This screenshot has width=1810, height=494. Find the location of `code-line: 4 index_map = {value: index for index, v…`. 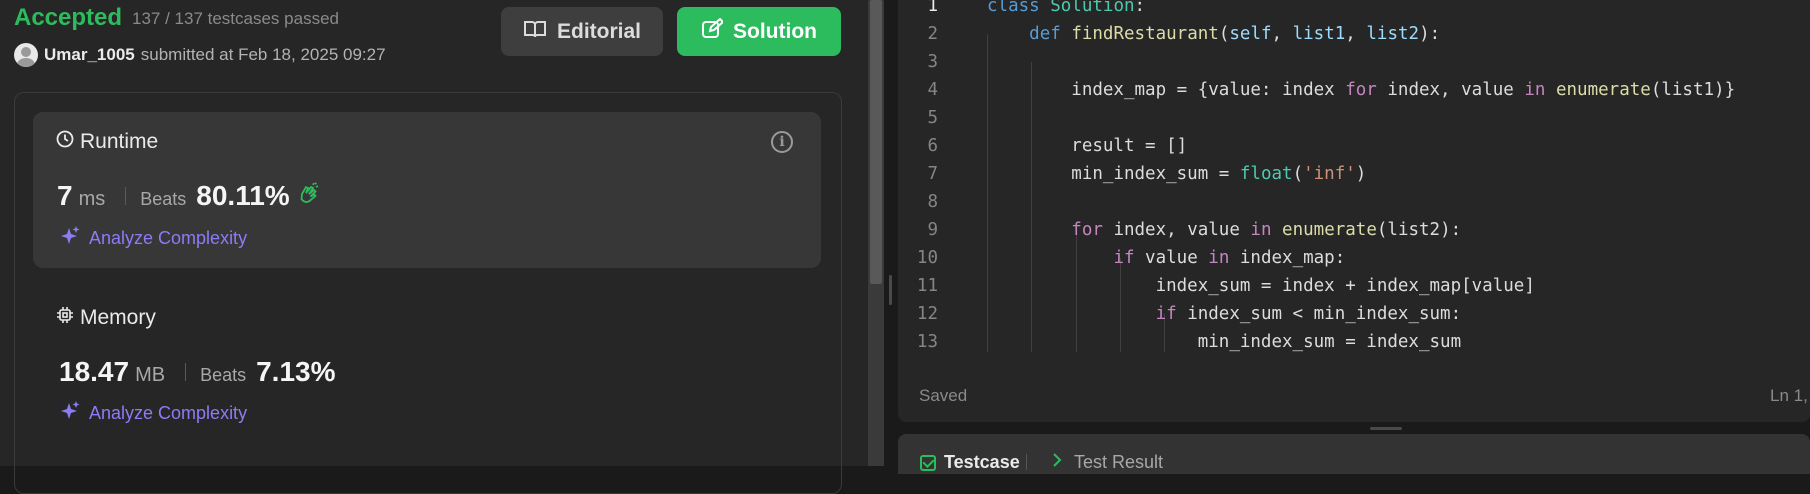

code-line: 4 index_map = {value: index for index, v… is located at coordinates (1354, 90).